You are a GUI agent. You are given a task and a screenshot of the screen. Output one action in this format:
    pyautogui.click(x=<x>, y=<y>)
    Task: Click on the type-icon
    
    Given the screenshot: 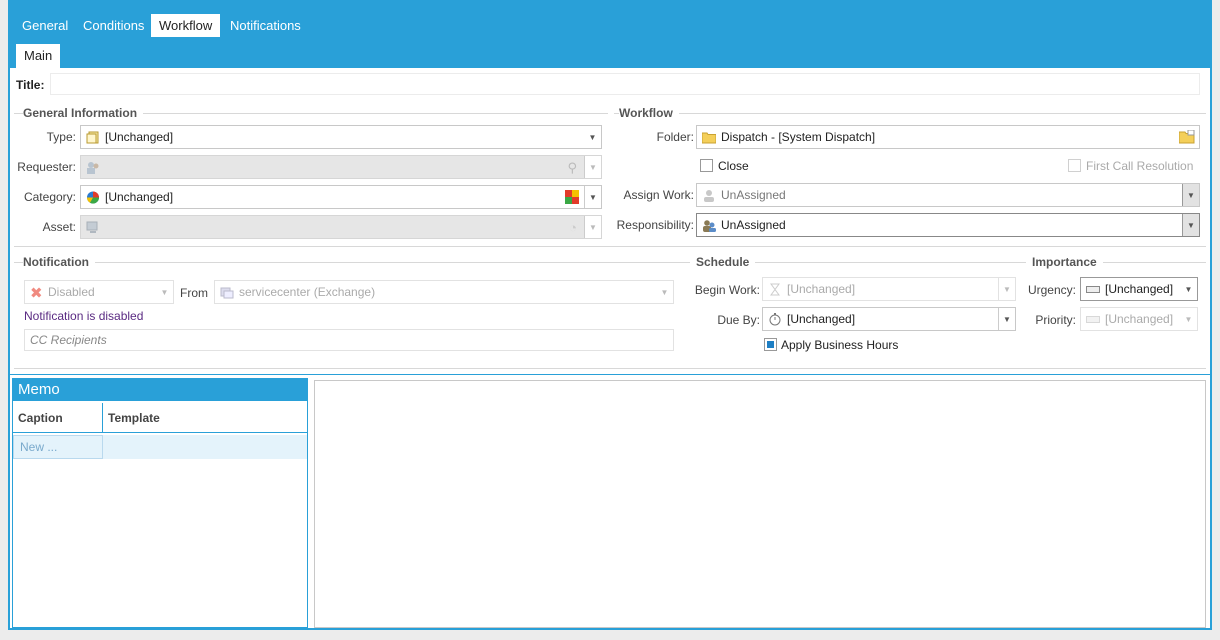 What is the action you would take?
    pyautogui.click(x=93, y=137)
    